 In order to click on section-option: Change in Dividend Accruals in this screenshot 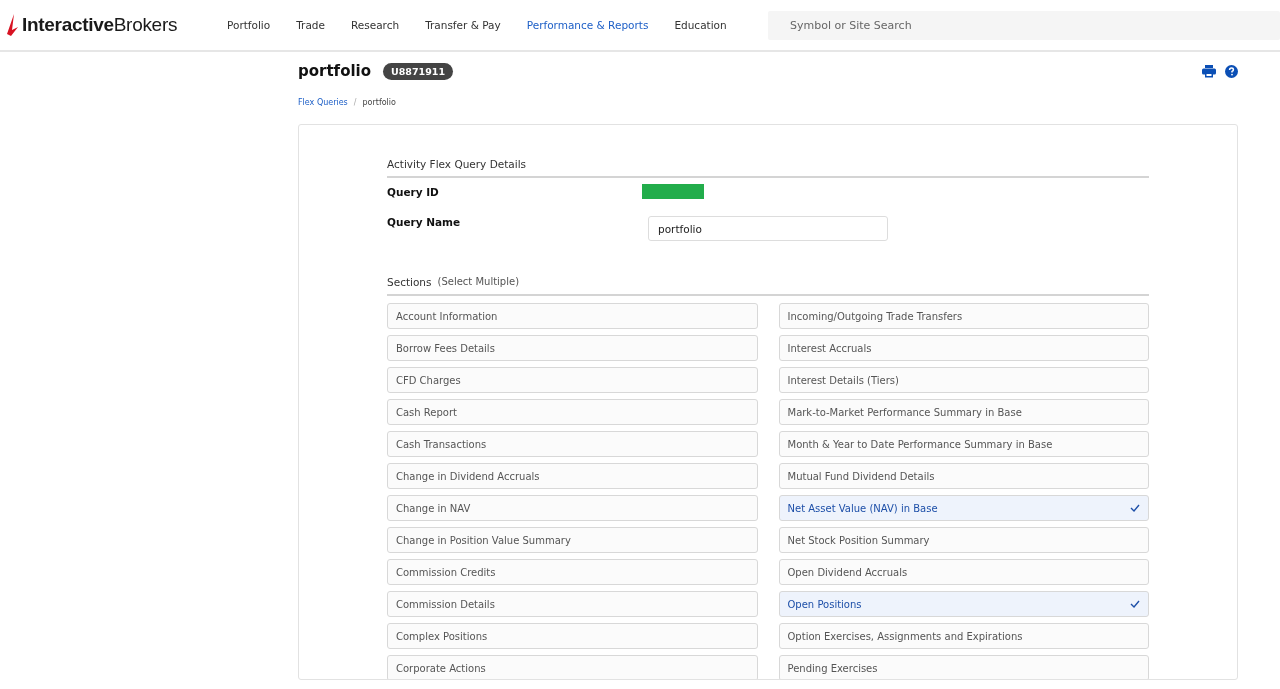, I will do `click(572, 476)`.